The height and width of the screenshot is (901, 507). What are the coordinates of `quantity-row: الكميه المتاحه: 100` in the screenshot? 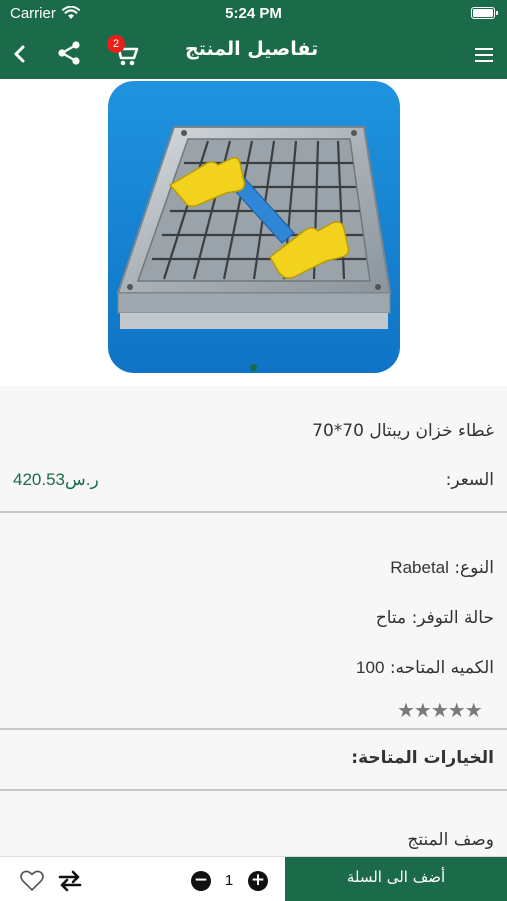 It's located at (425, 668).